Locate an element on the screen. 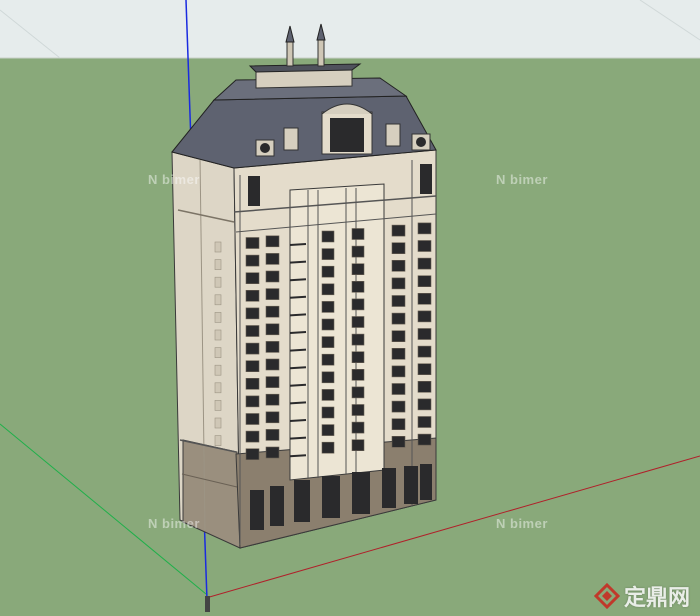  brand-label: 定鼎网 is located at coordinates (656, 598).